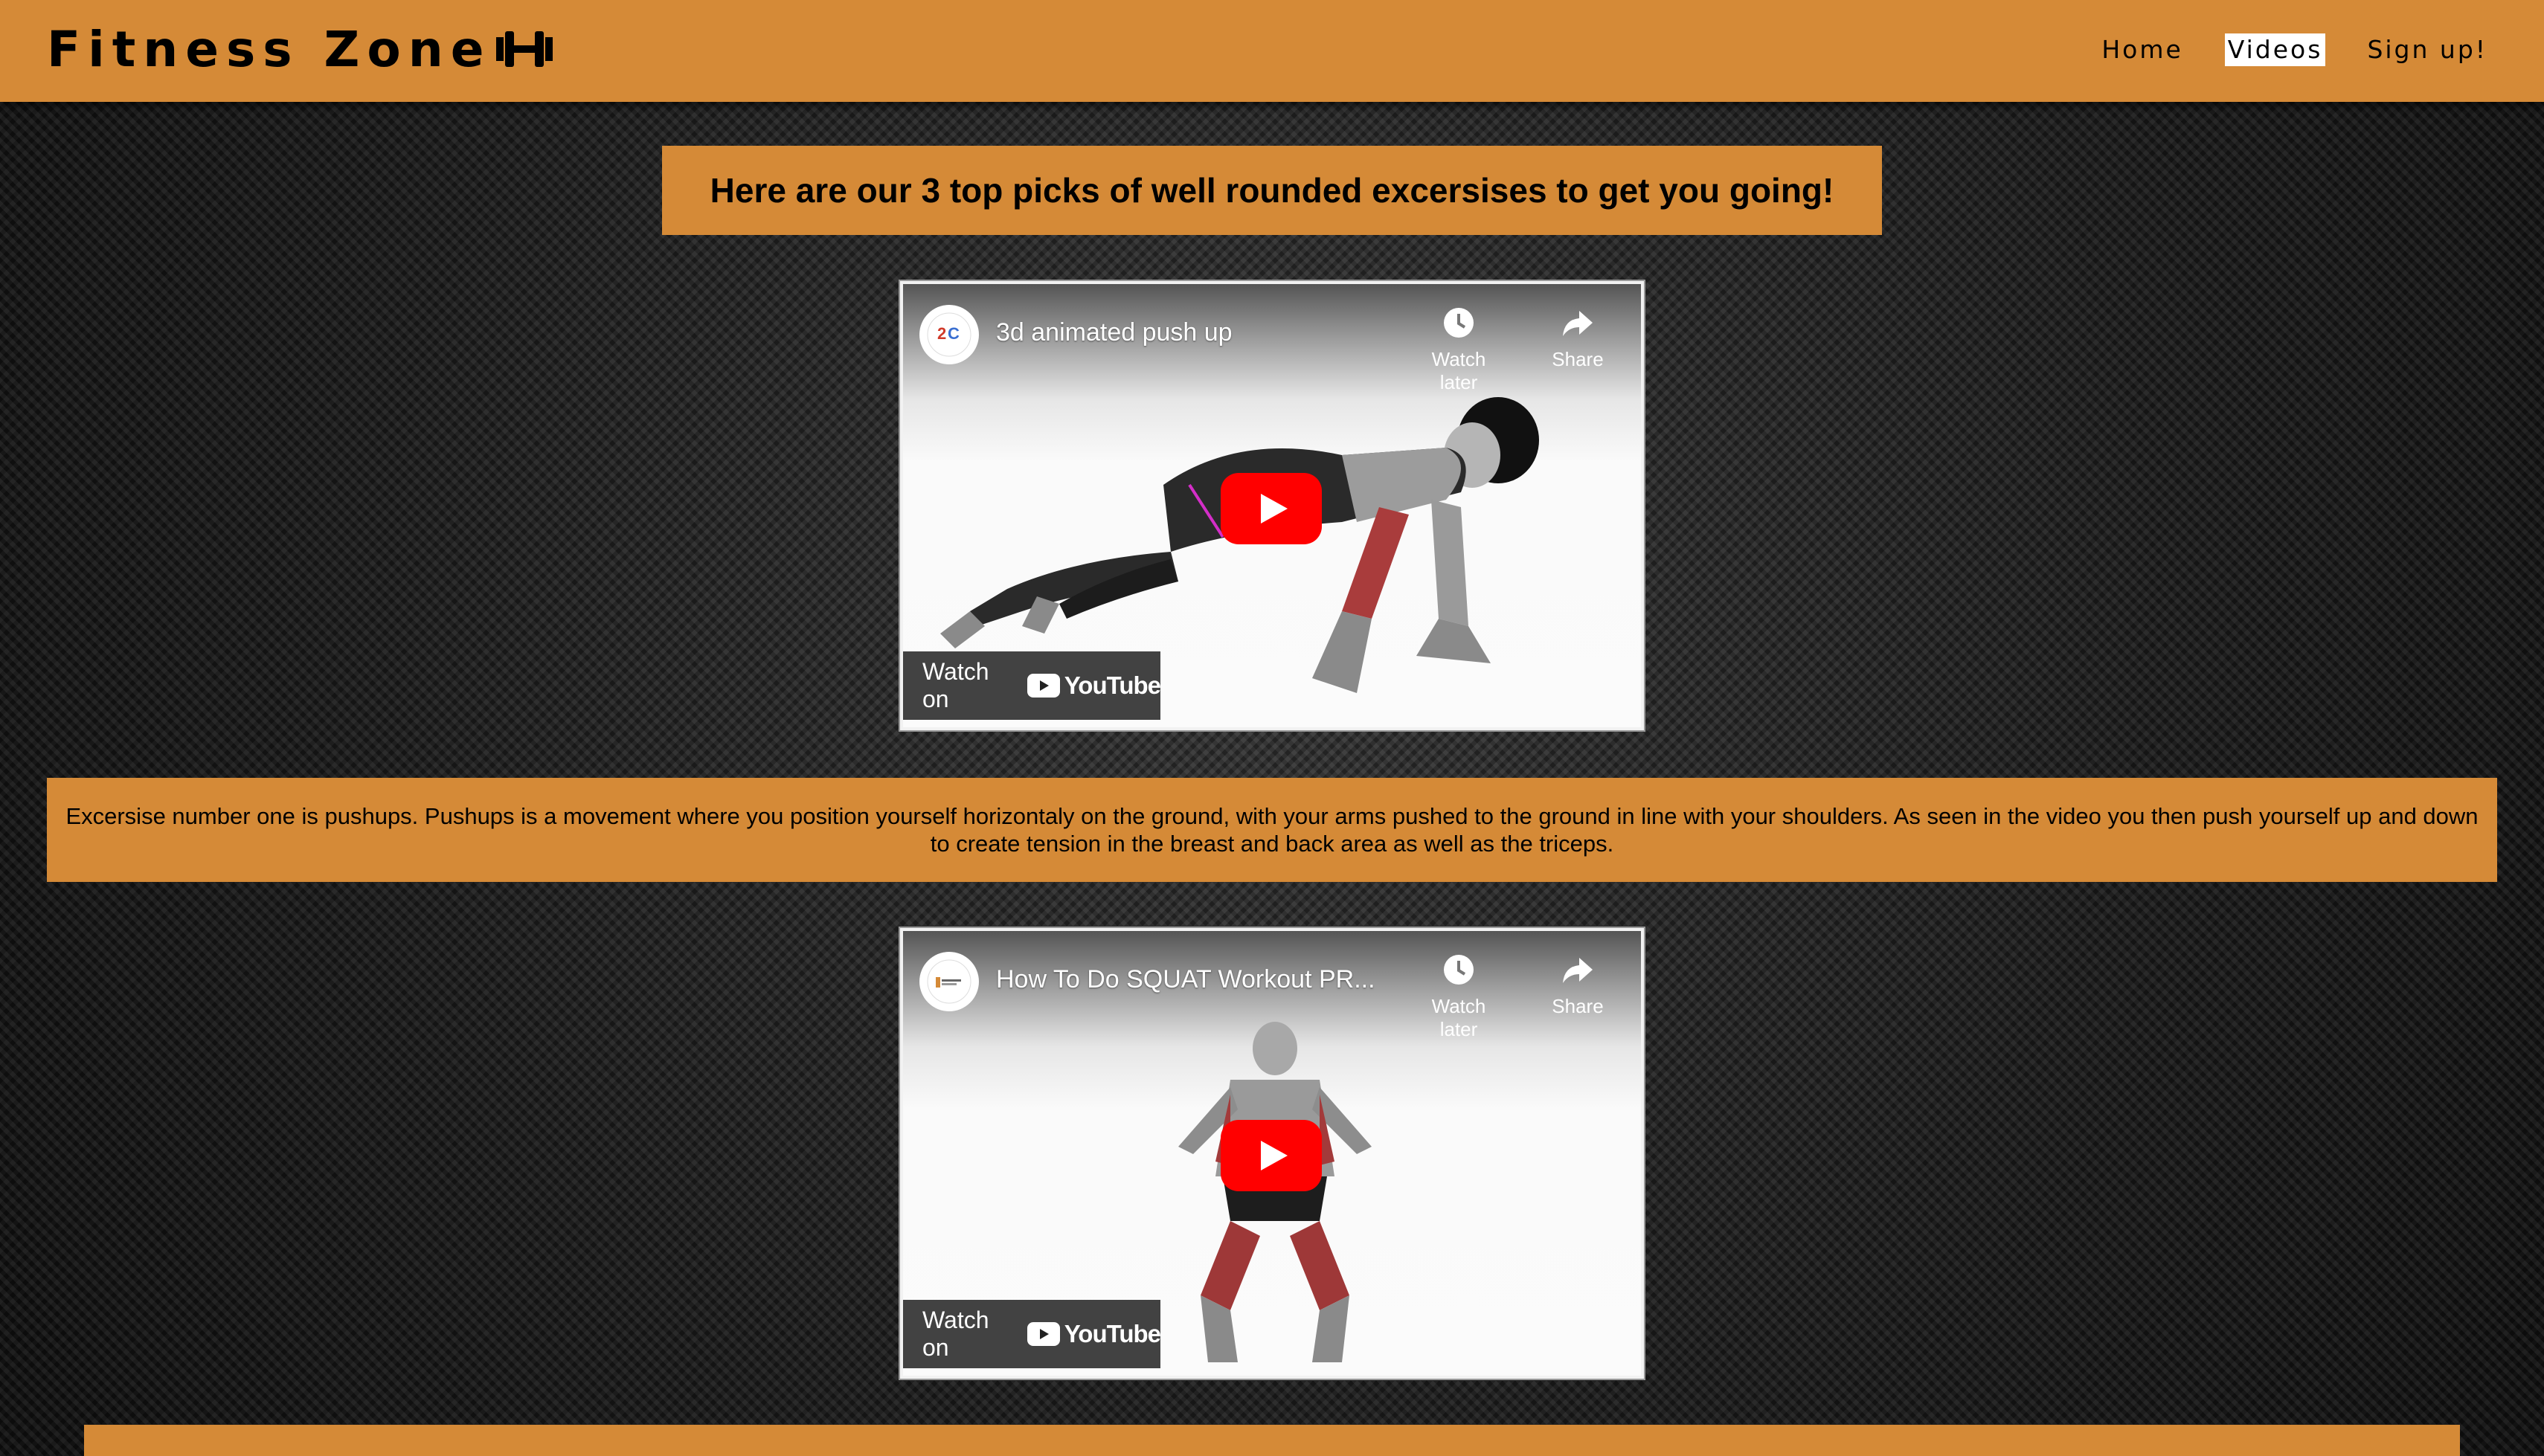 The width and height of the screenshot is (2544, 1456). I want to click on brand-name: Fitness Zone, so click(269, 49).